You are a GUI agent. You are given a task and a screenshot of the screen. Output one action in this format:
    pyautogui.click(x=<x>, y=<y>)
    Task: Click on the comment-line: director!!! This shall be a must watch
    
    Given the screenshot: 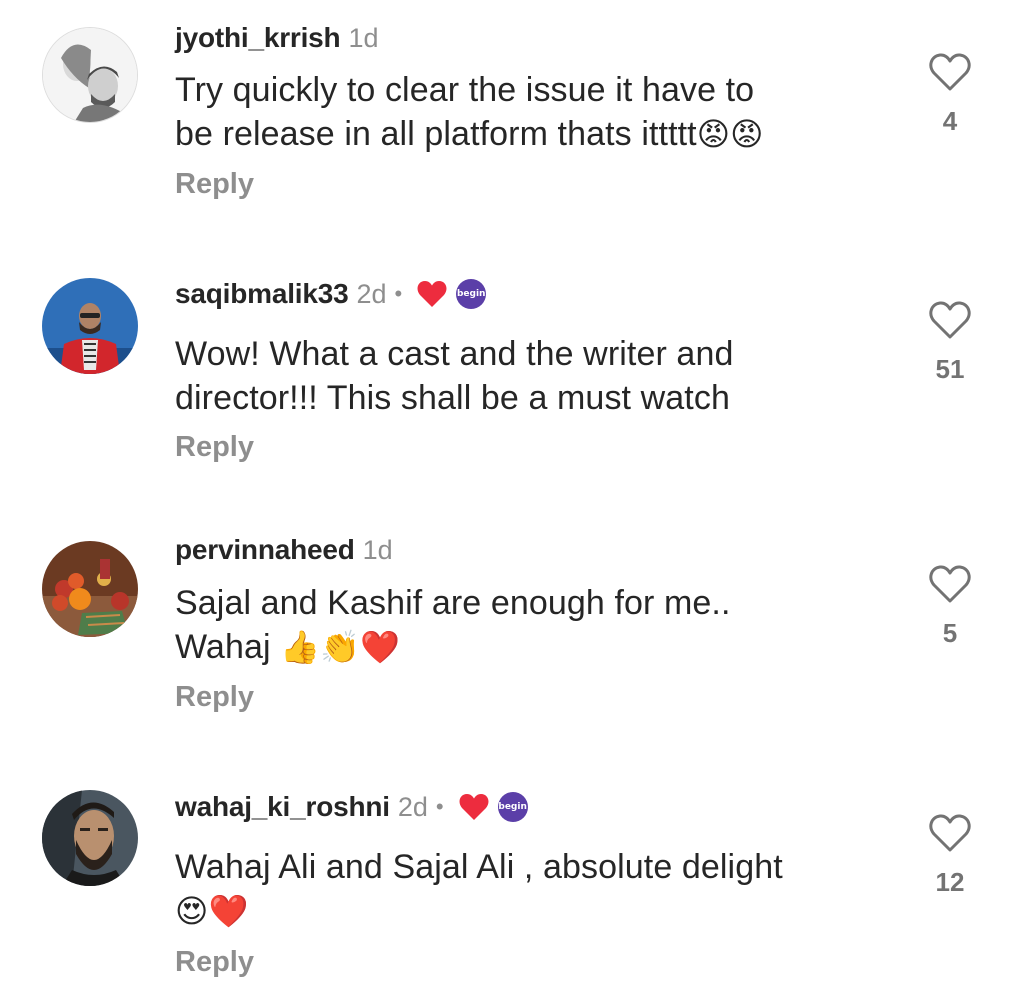 What is the action you would take?
    pyautogui.click(x=452, y=398)
    